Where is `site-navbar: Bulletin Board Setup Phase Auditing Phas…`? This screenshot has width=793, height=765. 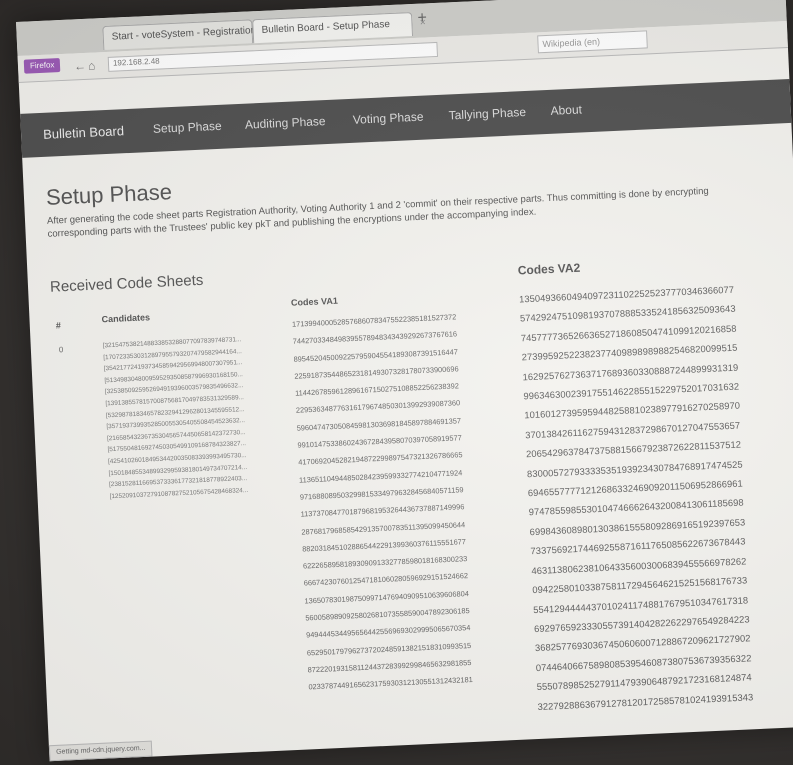
site-navbar: Bulletin Board Setup Phase Auditing Phas… is located at coordinates (406, 118).